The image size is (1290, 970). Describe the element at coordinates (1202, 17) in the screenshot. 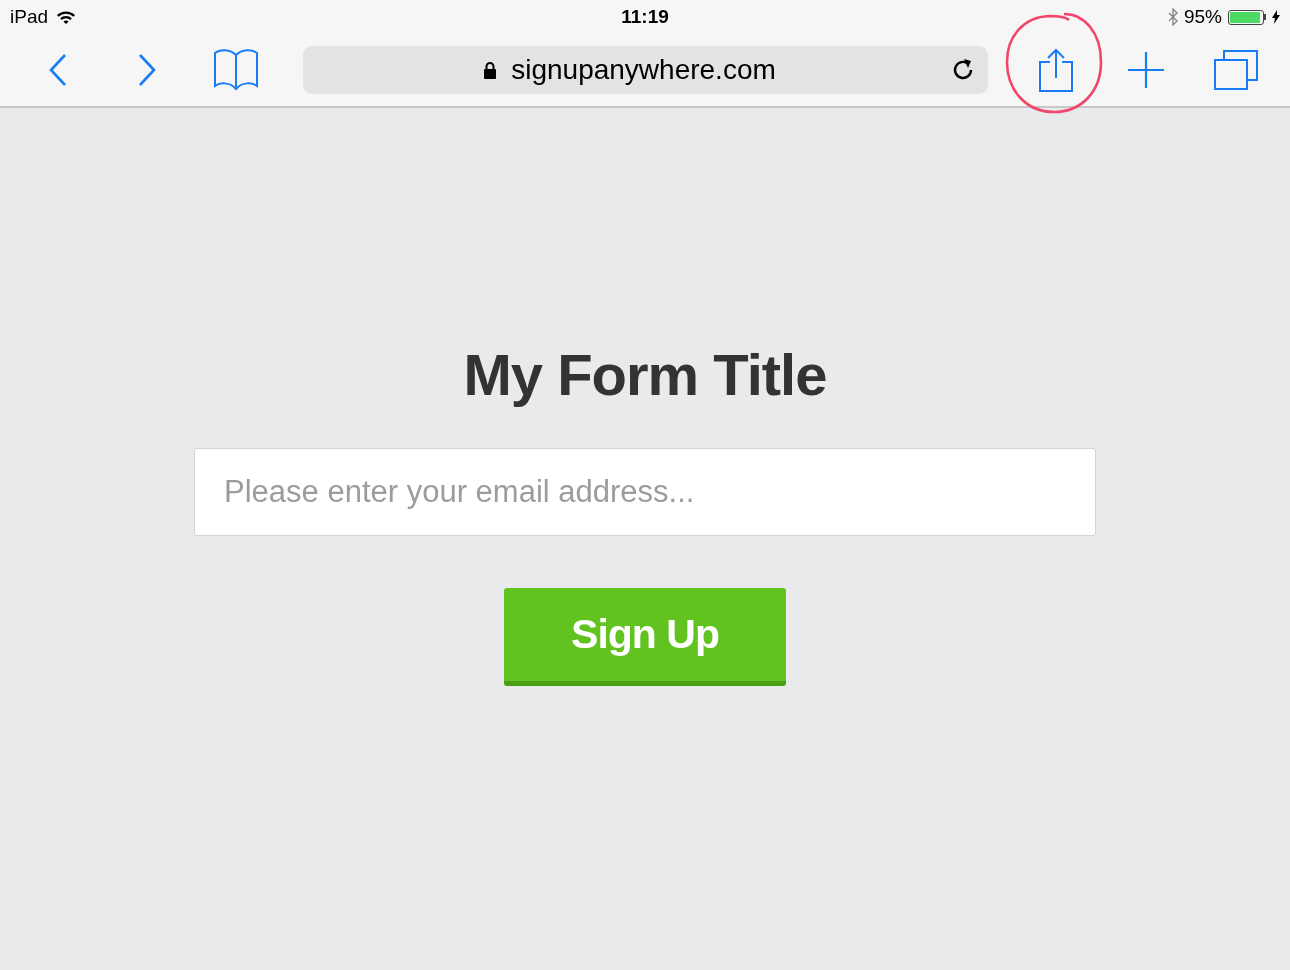

I see `battery-percentage: 95%` at that location.